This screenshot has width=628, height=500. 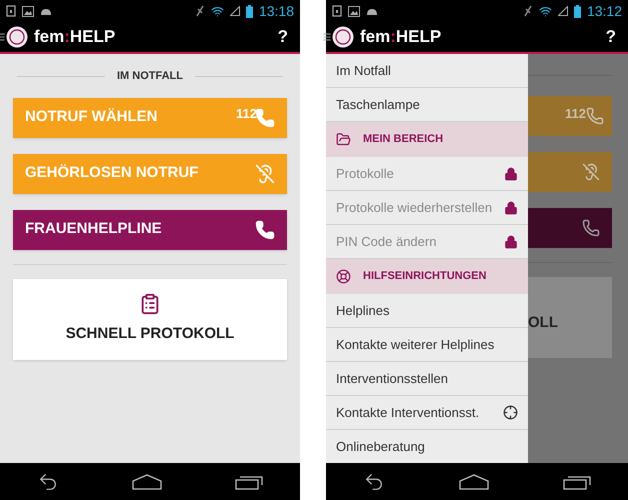 What do you see at coordinates (150, 303) in the screenshot?
I see `clipboard-icon` at bounding box center [150, 303].